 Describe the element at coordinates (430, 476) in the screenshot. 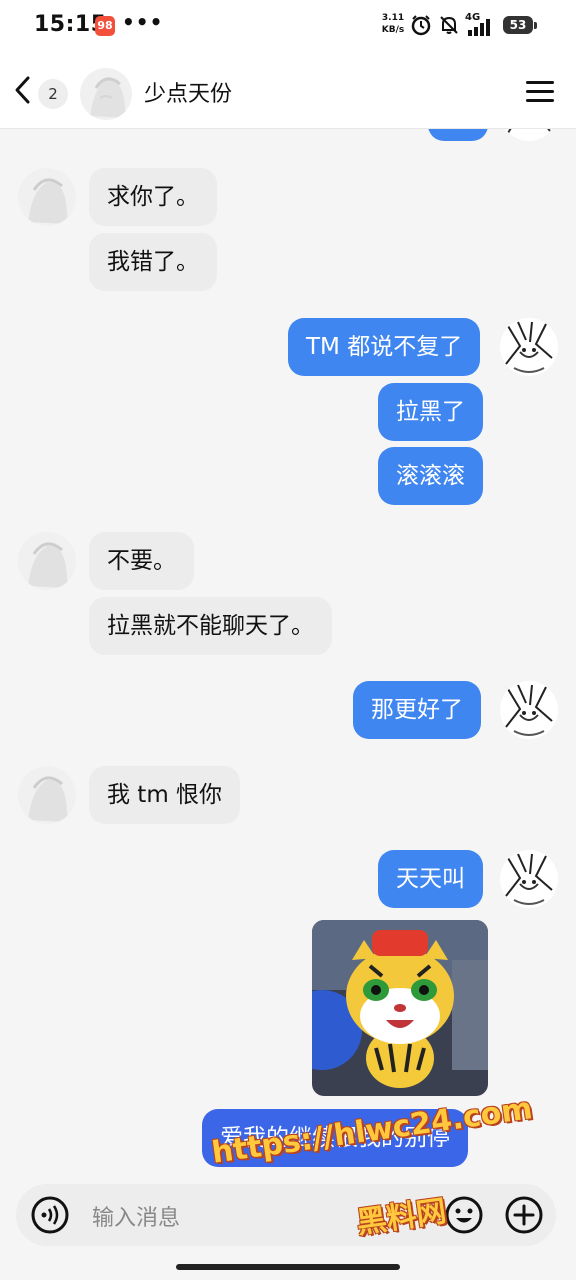

I see `message-bubble: 滚滚滚` at that location.